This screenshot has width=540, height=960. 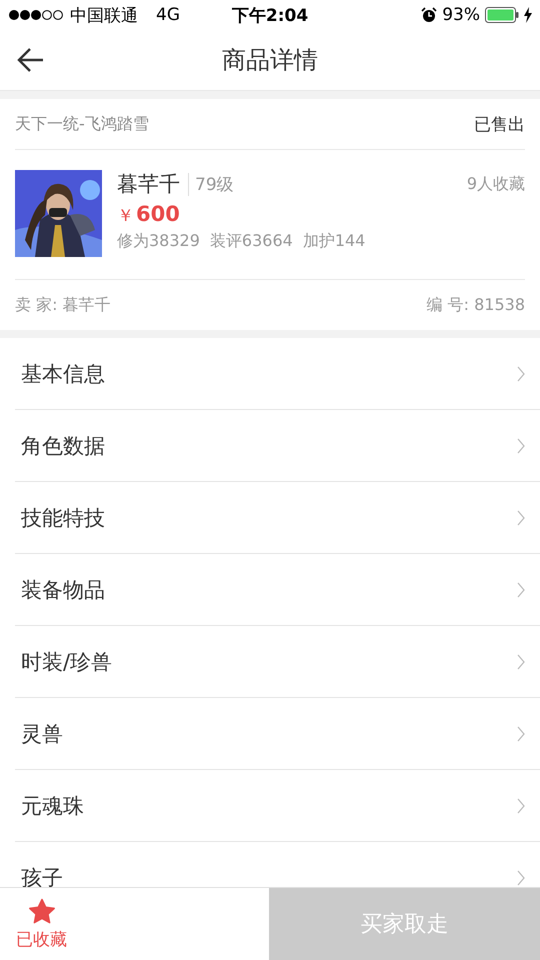 What do you see at coordinates (63, 305) in the screenshot?
I see `seller-text: 卖 家: 暮芊千` at bounding box center [63, 305].